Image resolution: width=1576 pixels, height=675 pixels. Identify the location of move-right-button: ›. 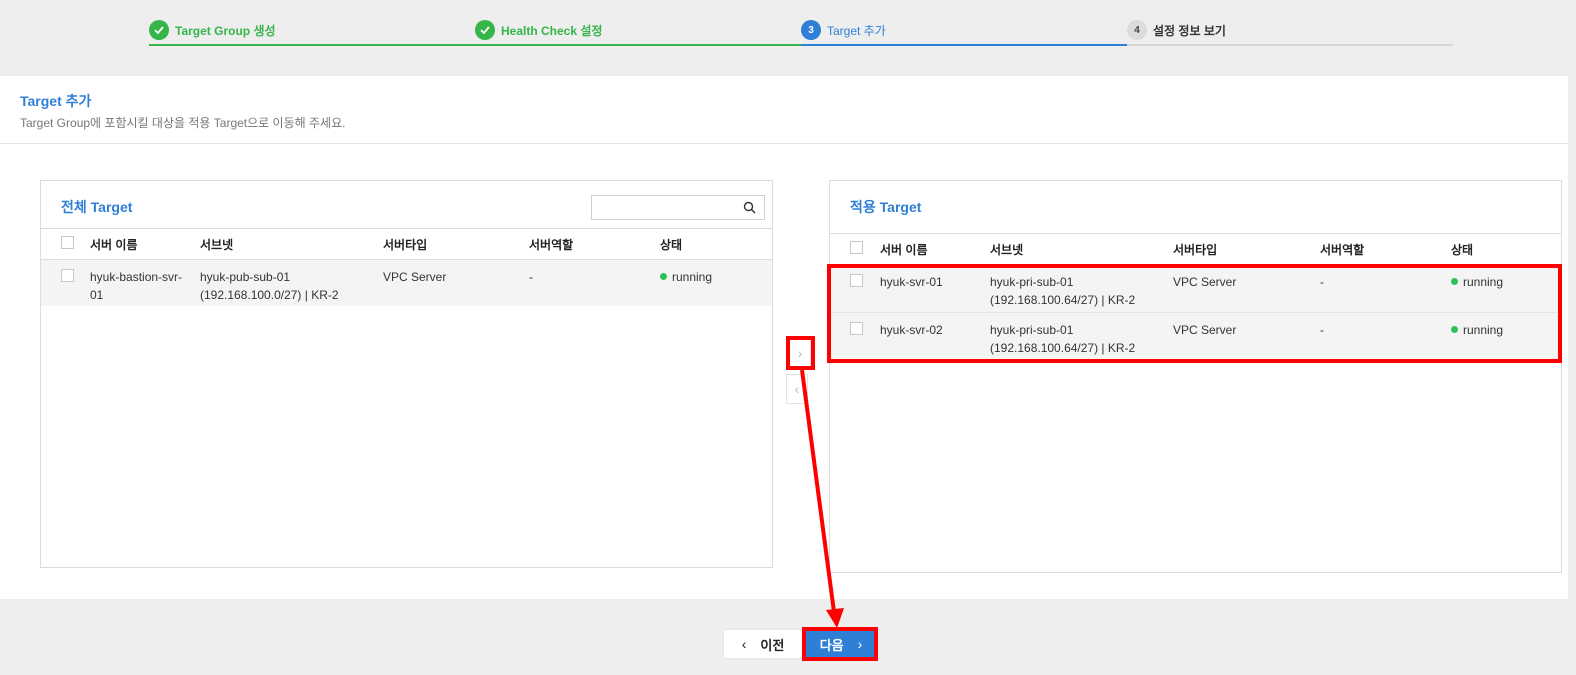
(800, 353).